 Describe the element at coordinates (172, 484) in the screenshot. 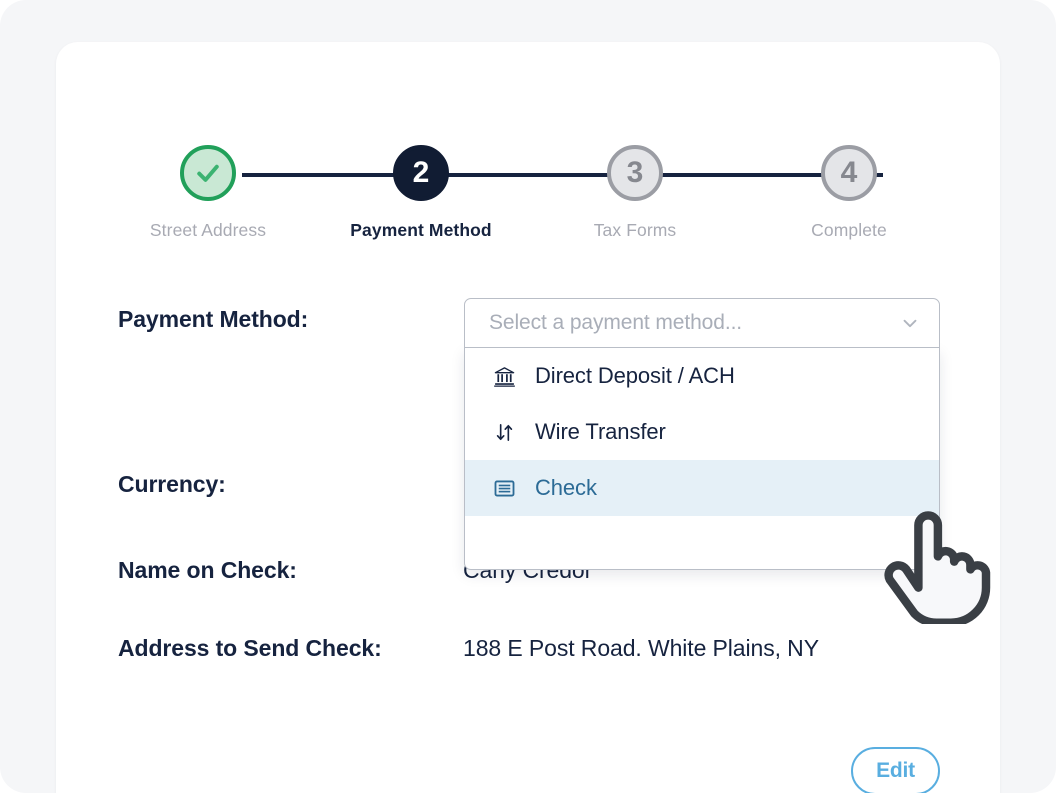

I see `label-currency: Currency:` at that location.